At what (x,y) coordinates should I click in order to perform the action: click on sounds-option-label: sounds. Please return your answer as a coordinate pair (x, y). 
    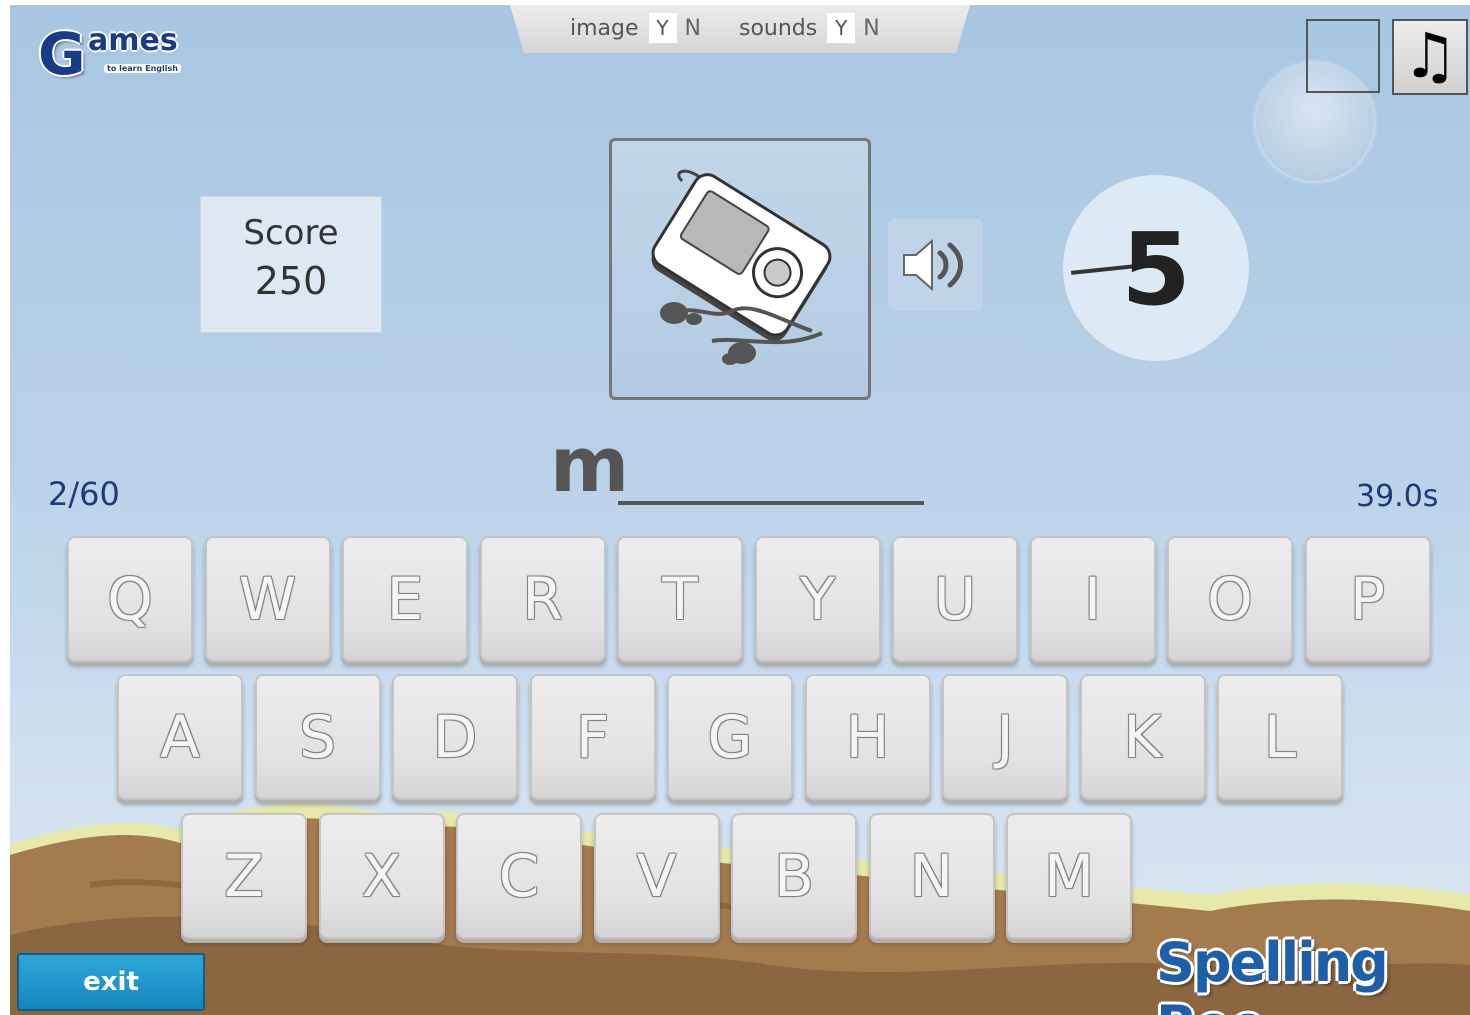
    Looking at the image, I should click on (778, 28).